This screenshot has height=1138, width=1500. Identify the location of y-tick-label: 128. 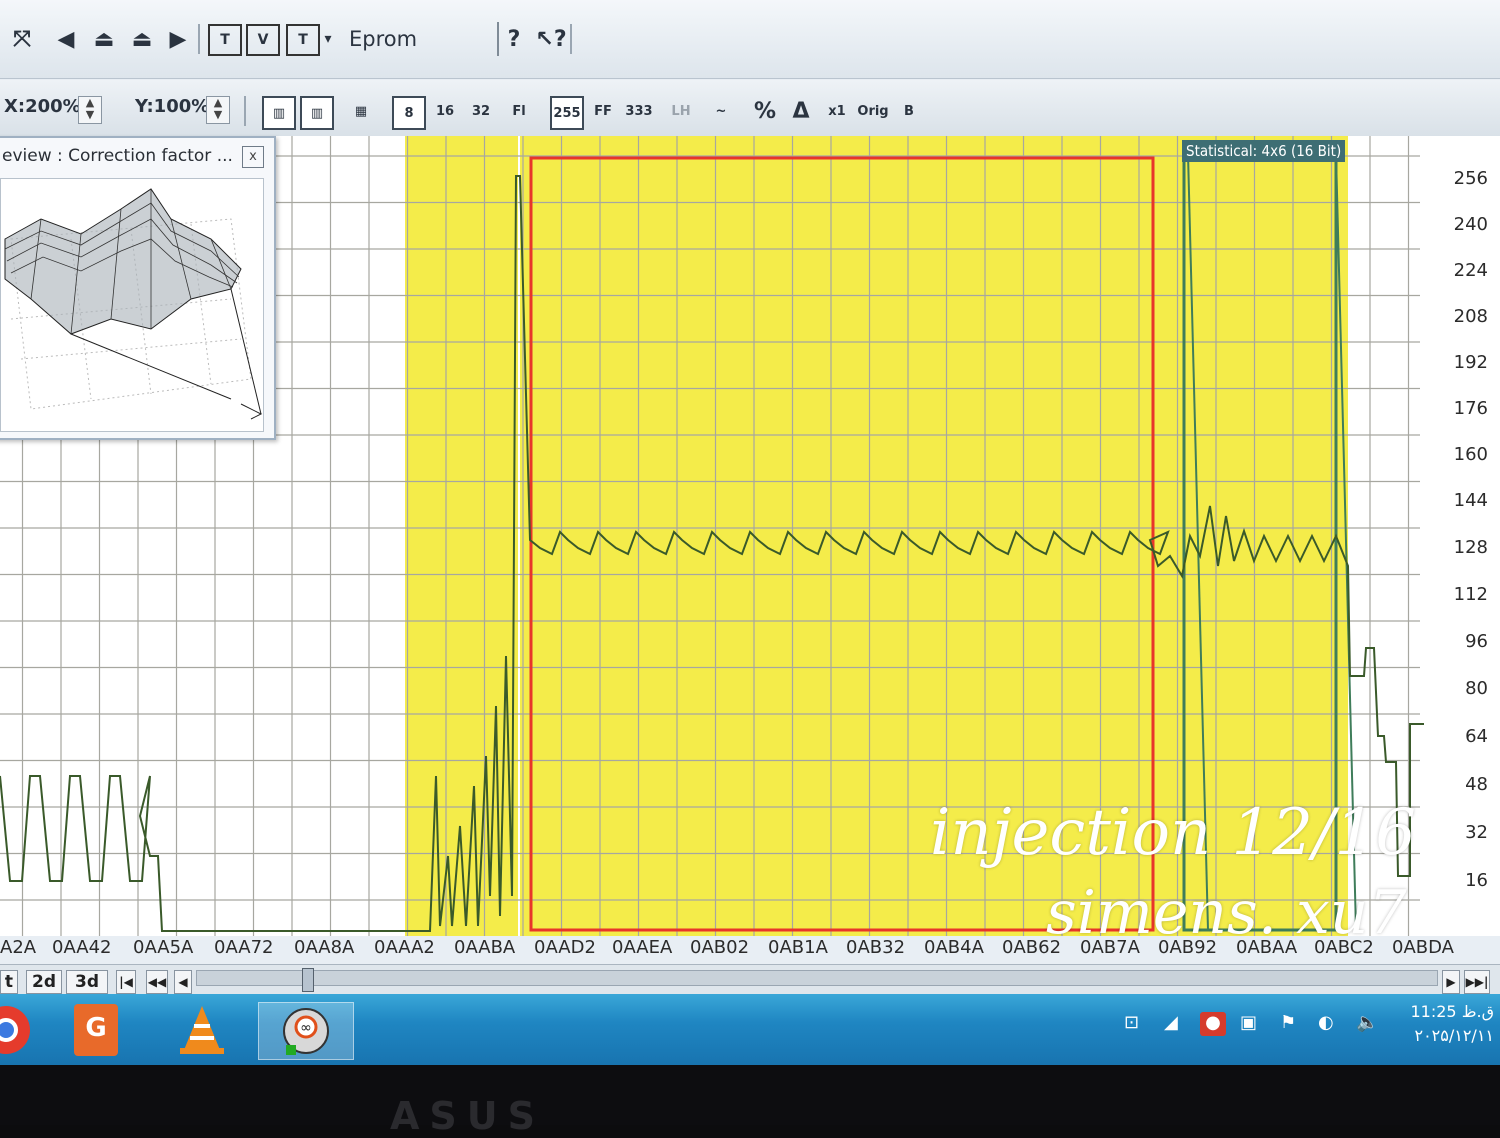
(1470, 547).